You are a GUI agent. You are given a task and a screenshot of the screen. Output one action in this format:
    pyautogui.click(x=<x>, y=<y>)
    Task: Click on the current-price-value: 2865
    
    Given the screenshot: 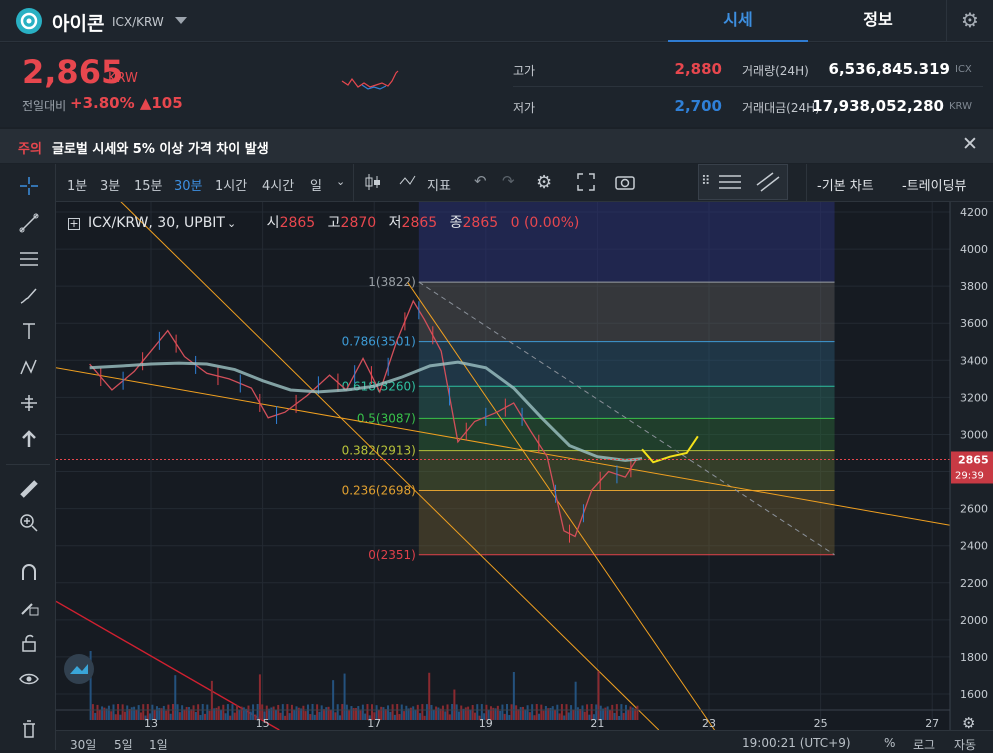 What is the action you would take?
    pyautogui.click(x=973, y=459)
    